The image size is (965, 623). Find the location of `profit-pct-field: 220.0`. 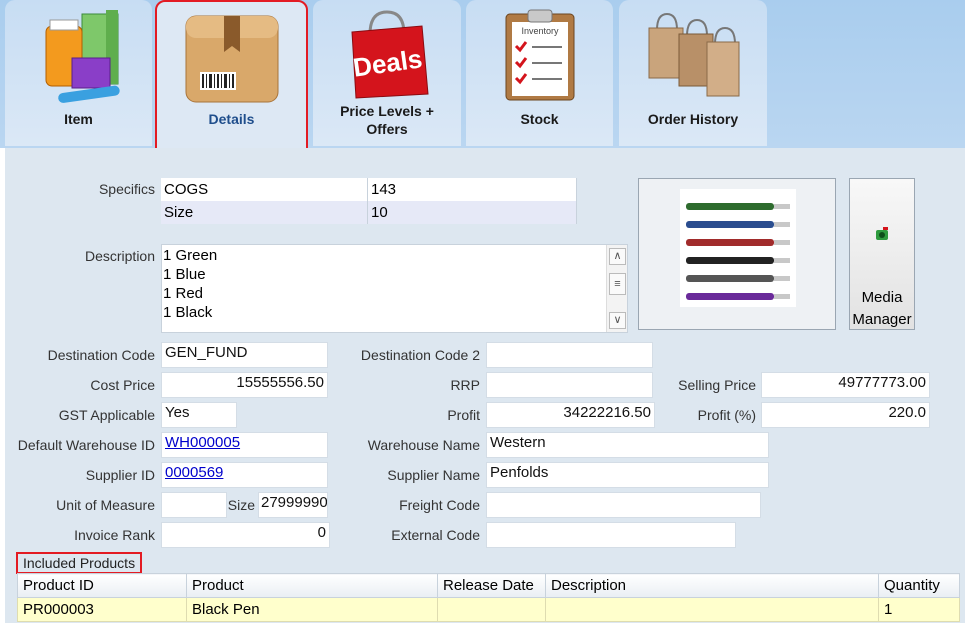

profit-pct-field: 220.0 is located at coordinates (845, 415).